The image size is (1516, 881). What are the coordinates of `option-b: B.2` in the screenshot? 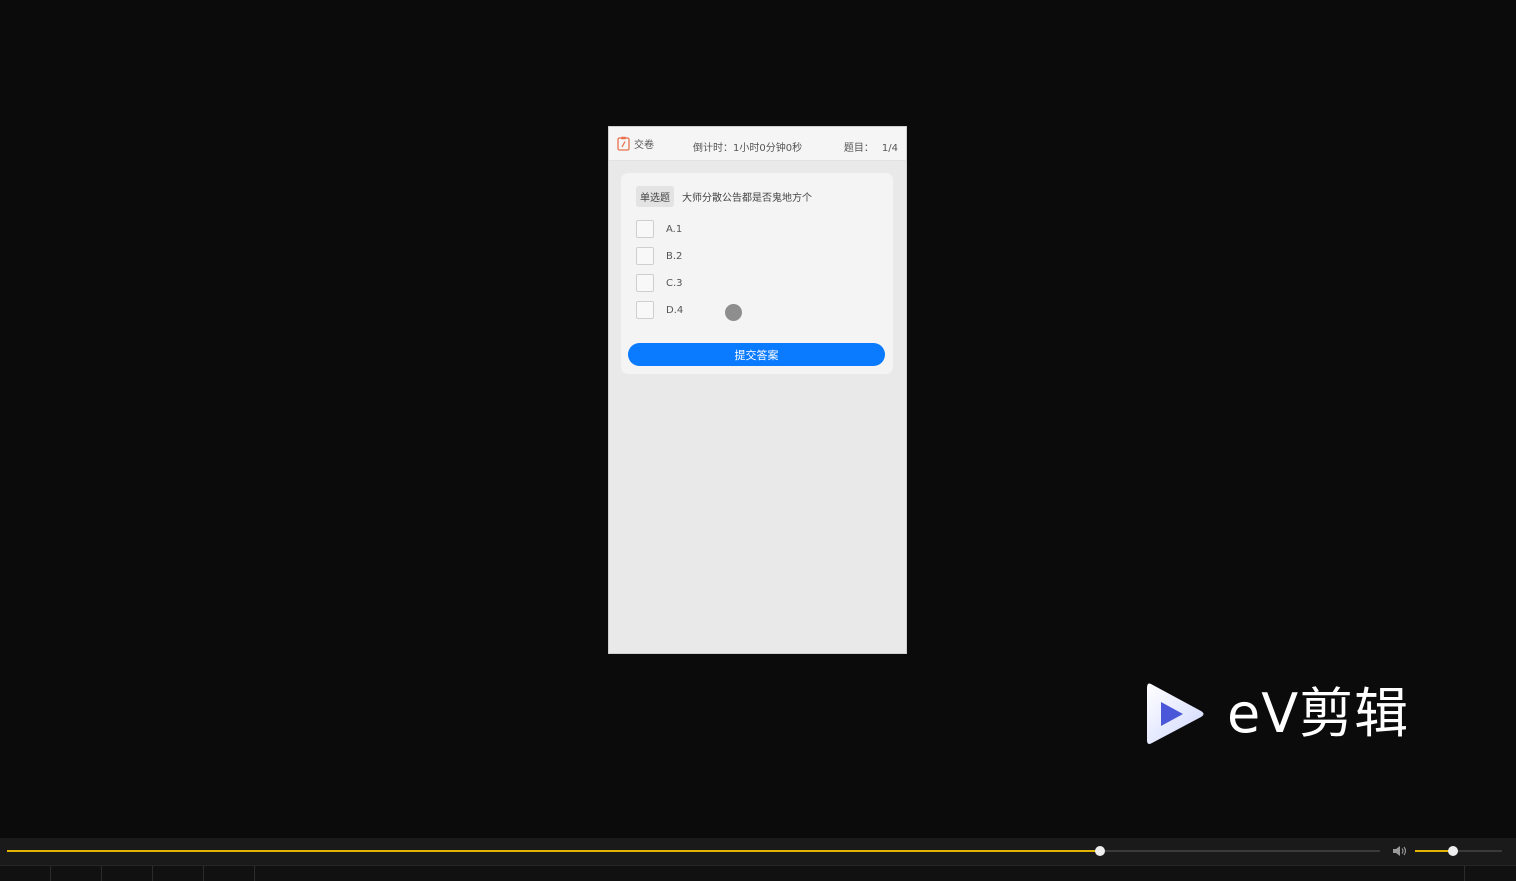 It's located at (659, 256).